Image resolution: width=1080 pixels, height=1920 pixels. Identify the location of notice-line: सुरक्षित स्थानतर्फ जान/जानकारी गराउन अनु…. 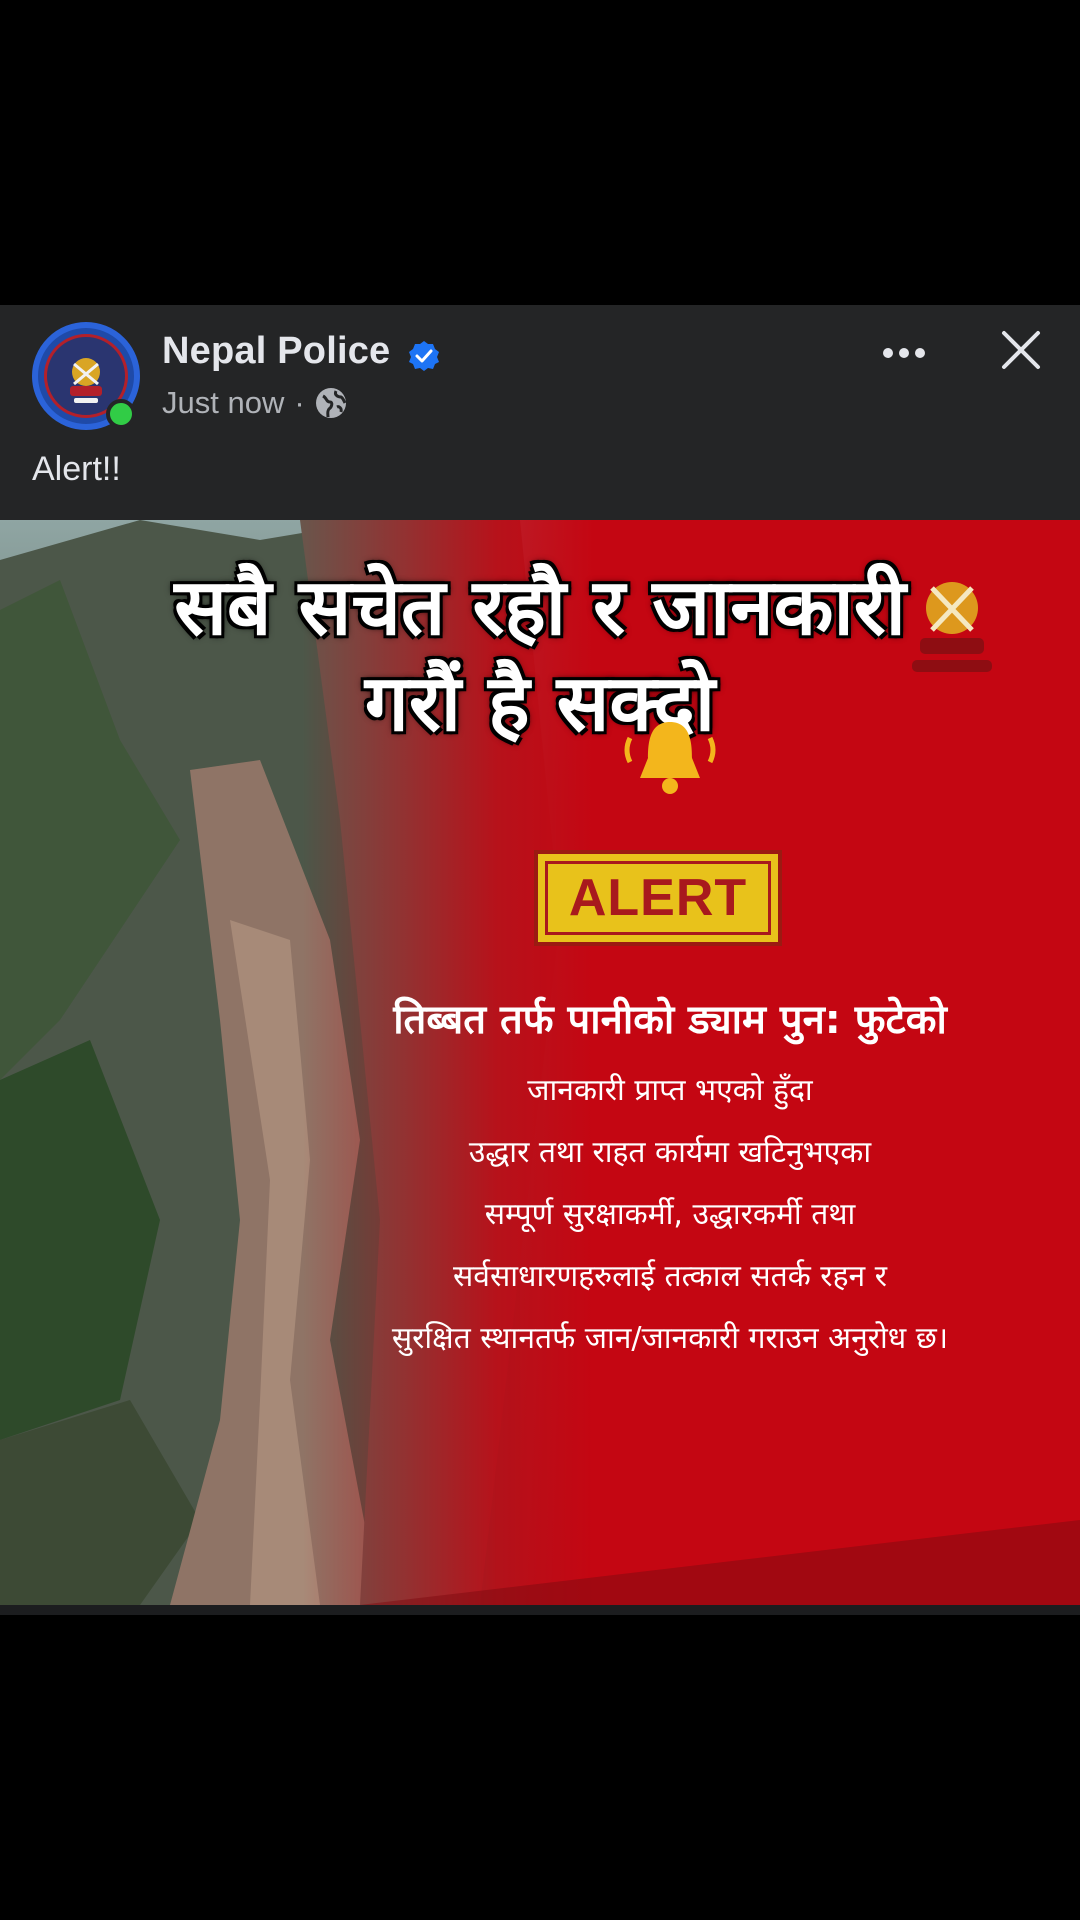
(670, 1338).